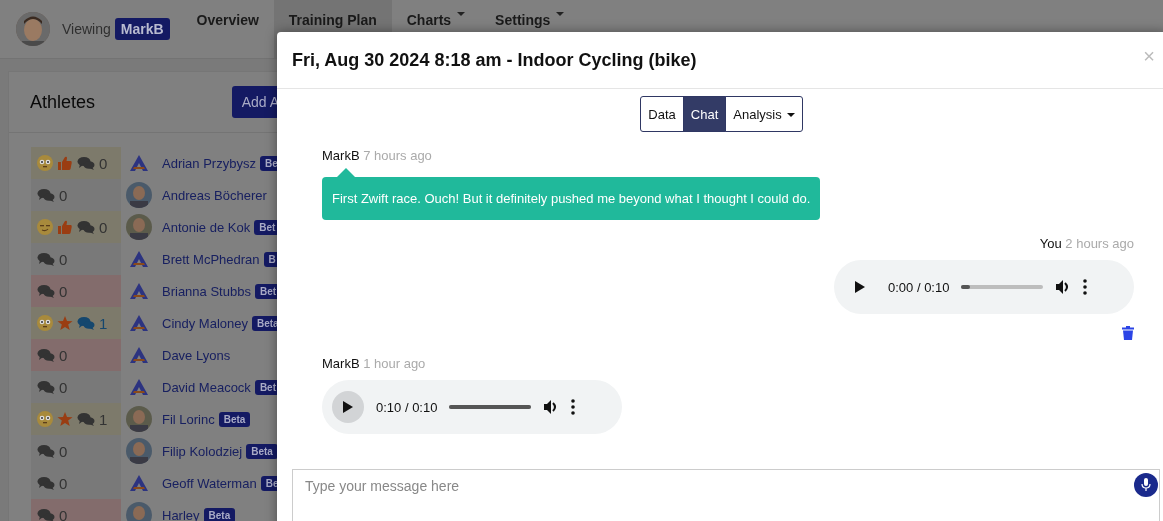 This screenshot has width=1163, height=521. I want to click on play-button, so click(348, 407).